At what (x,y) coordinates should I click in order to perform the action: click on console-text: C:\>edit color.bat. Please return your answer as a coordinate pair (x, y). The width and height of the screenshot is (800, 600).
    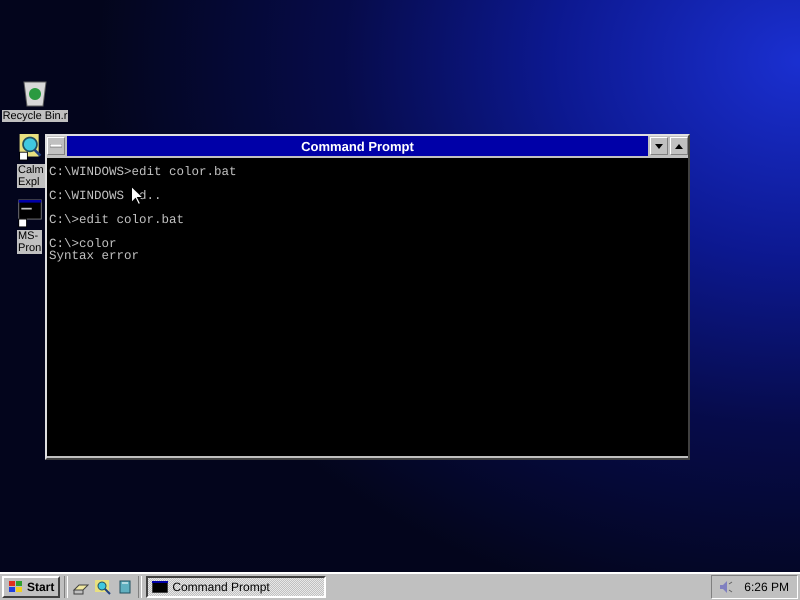
    Looking at the image, I should click on (116, 220).